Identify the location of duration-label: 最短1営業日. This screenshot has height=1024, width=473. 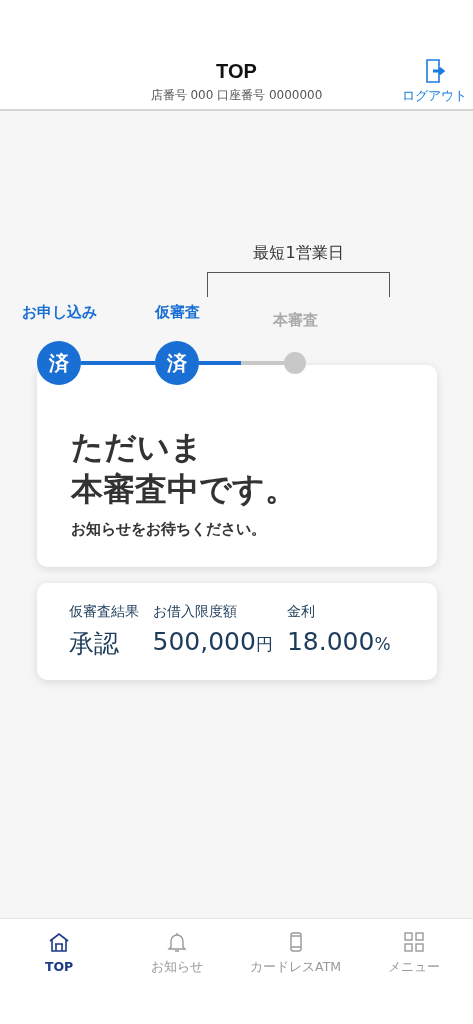
(298, 253).